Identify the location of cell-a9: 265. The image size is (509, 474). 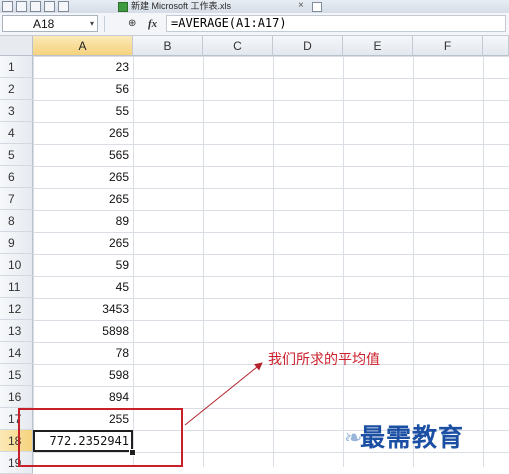
(83, 243).